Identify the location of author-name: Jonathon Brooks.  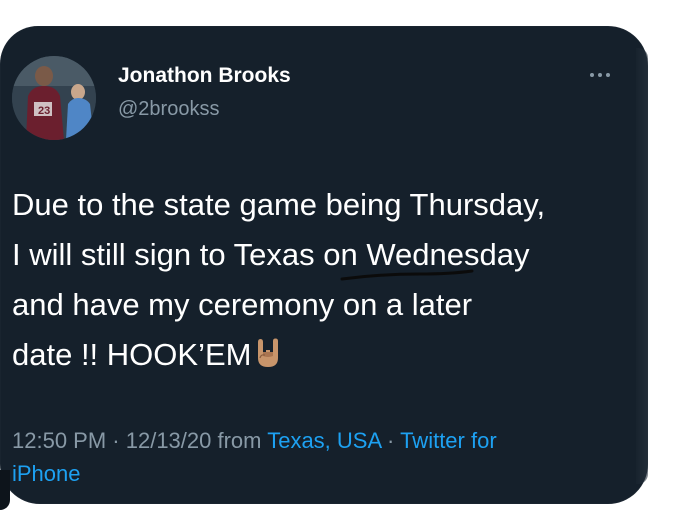
(204, 76).